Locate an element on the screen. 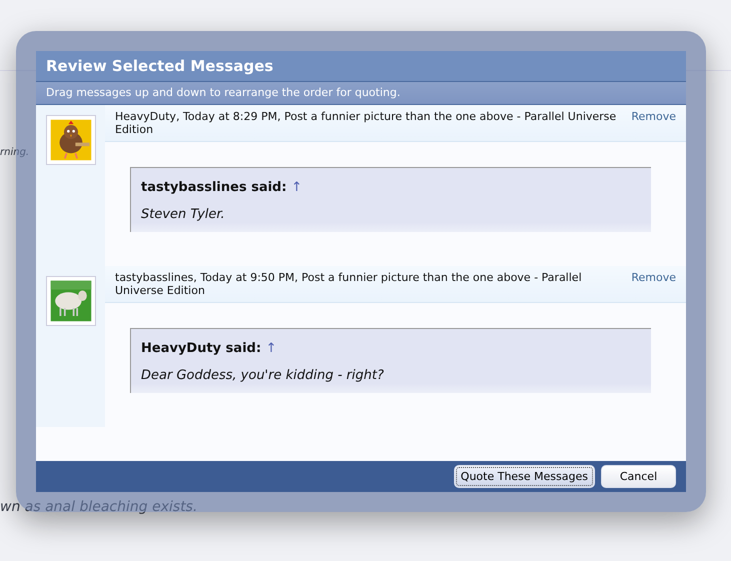 The width and height of the screenshot is (731, 561). background-text: rning. is located at coordinates (15, 152).